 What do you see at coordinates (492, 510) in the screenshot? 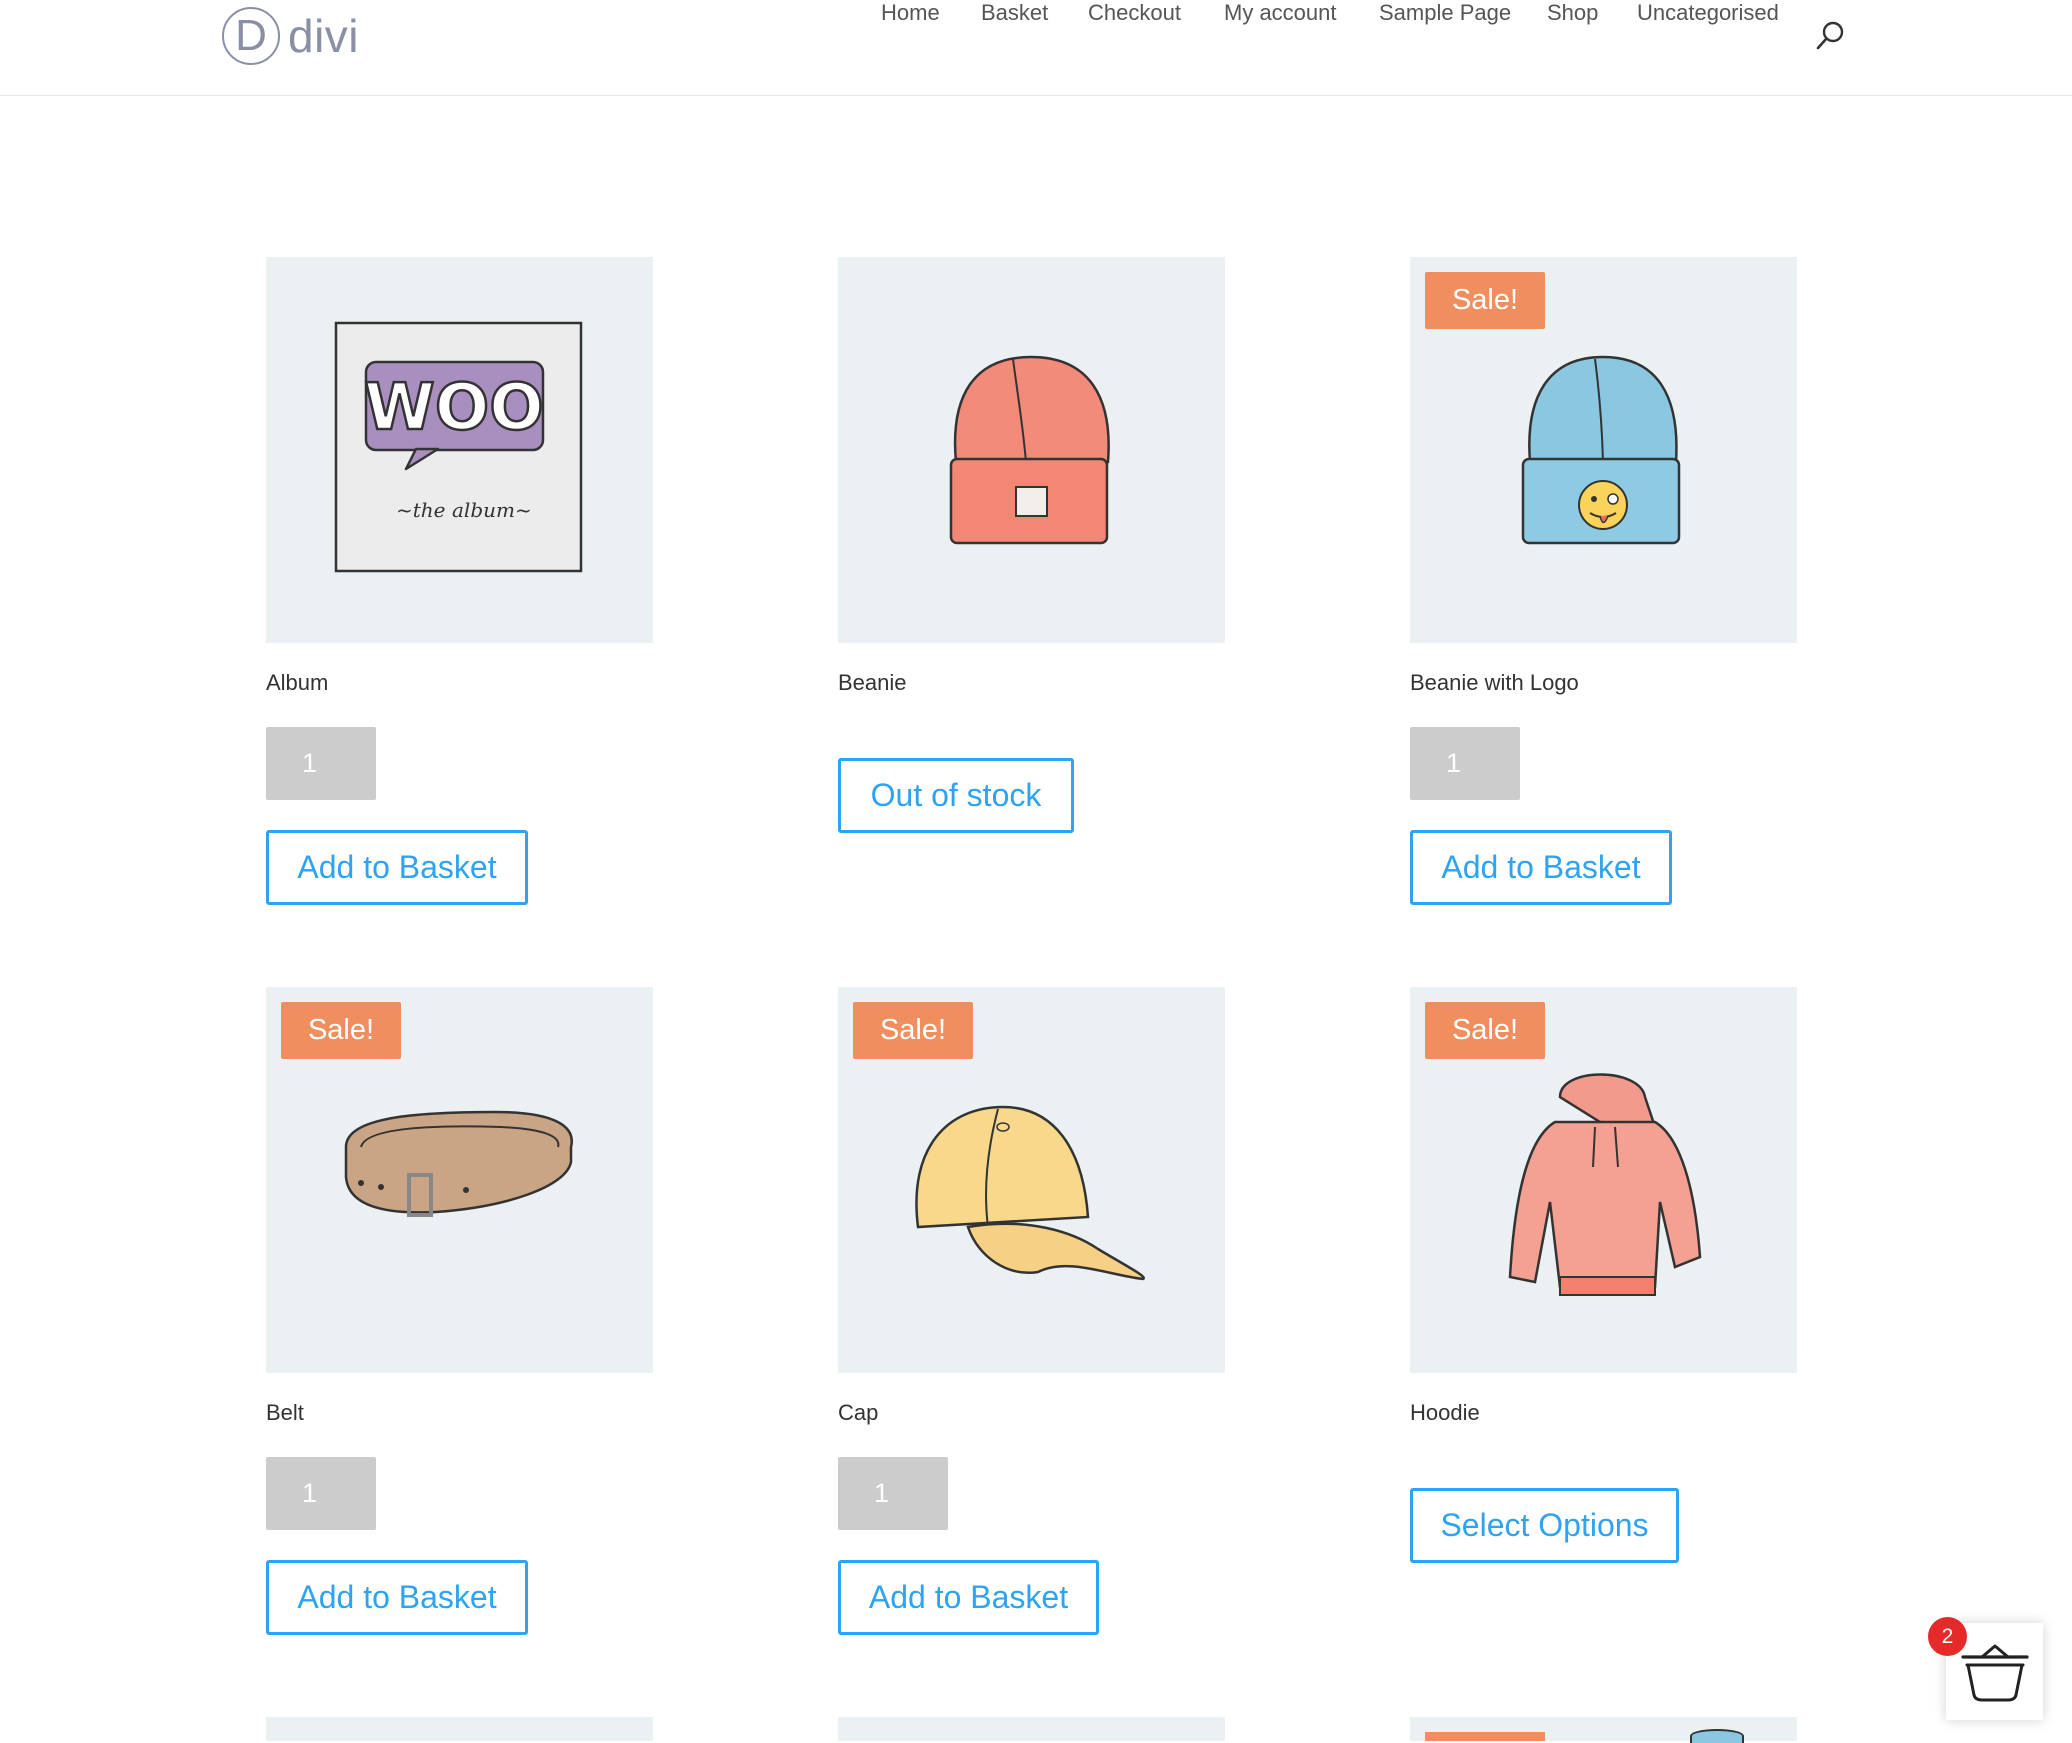
I see `svg-text: album~` at bounding box center [492, 510].